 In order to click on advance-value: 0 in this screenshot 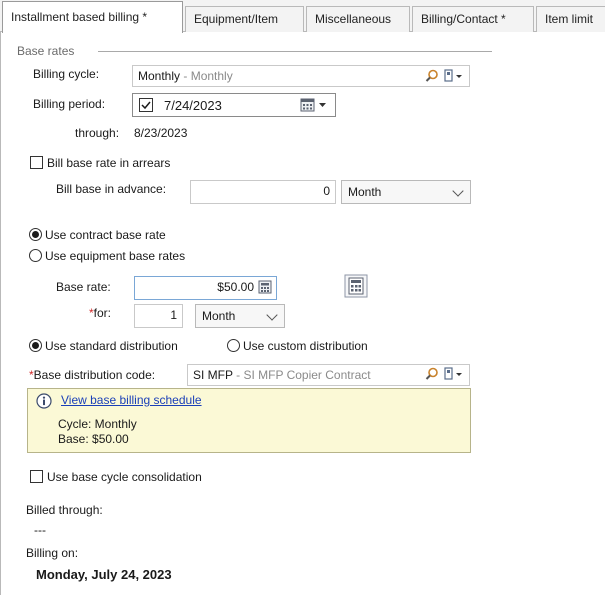, I will do `click(326, 191)`.